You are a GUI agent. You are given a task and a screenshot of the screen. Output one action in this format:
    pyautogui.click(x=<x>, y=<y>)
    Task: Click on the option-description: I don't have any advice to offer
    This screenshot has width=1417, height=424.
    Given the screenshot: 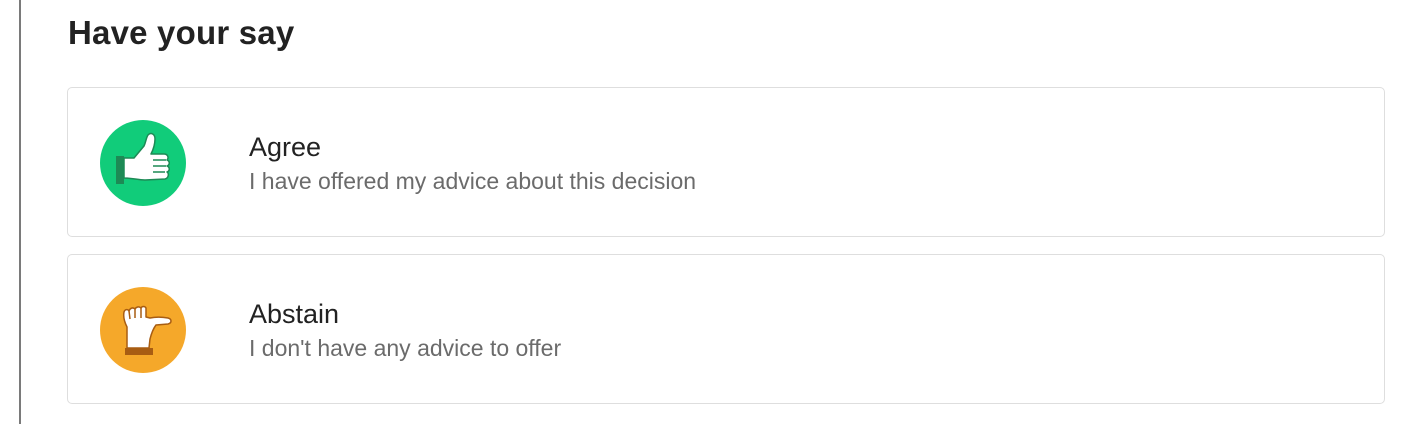 What is the action you would take?
    pyautogui.click(x=405, y=348)
    